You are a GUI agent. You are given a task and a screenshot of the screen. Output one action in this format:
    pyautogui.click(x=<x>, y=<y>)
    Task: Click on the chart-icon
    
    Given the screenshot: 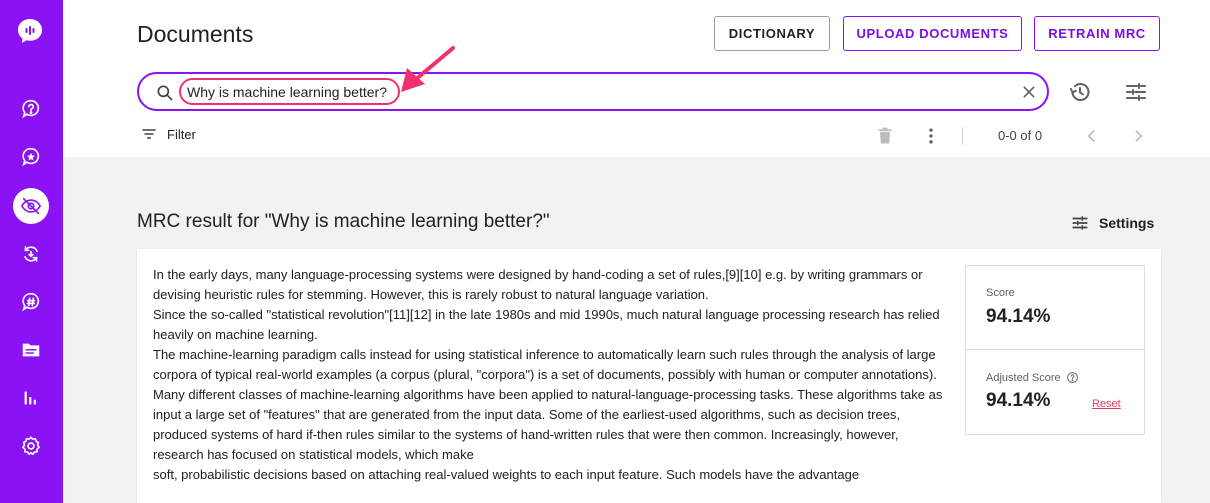 What is the action you would take?
    pyautogui.click(x=30, y=398)
    